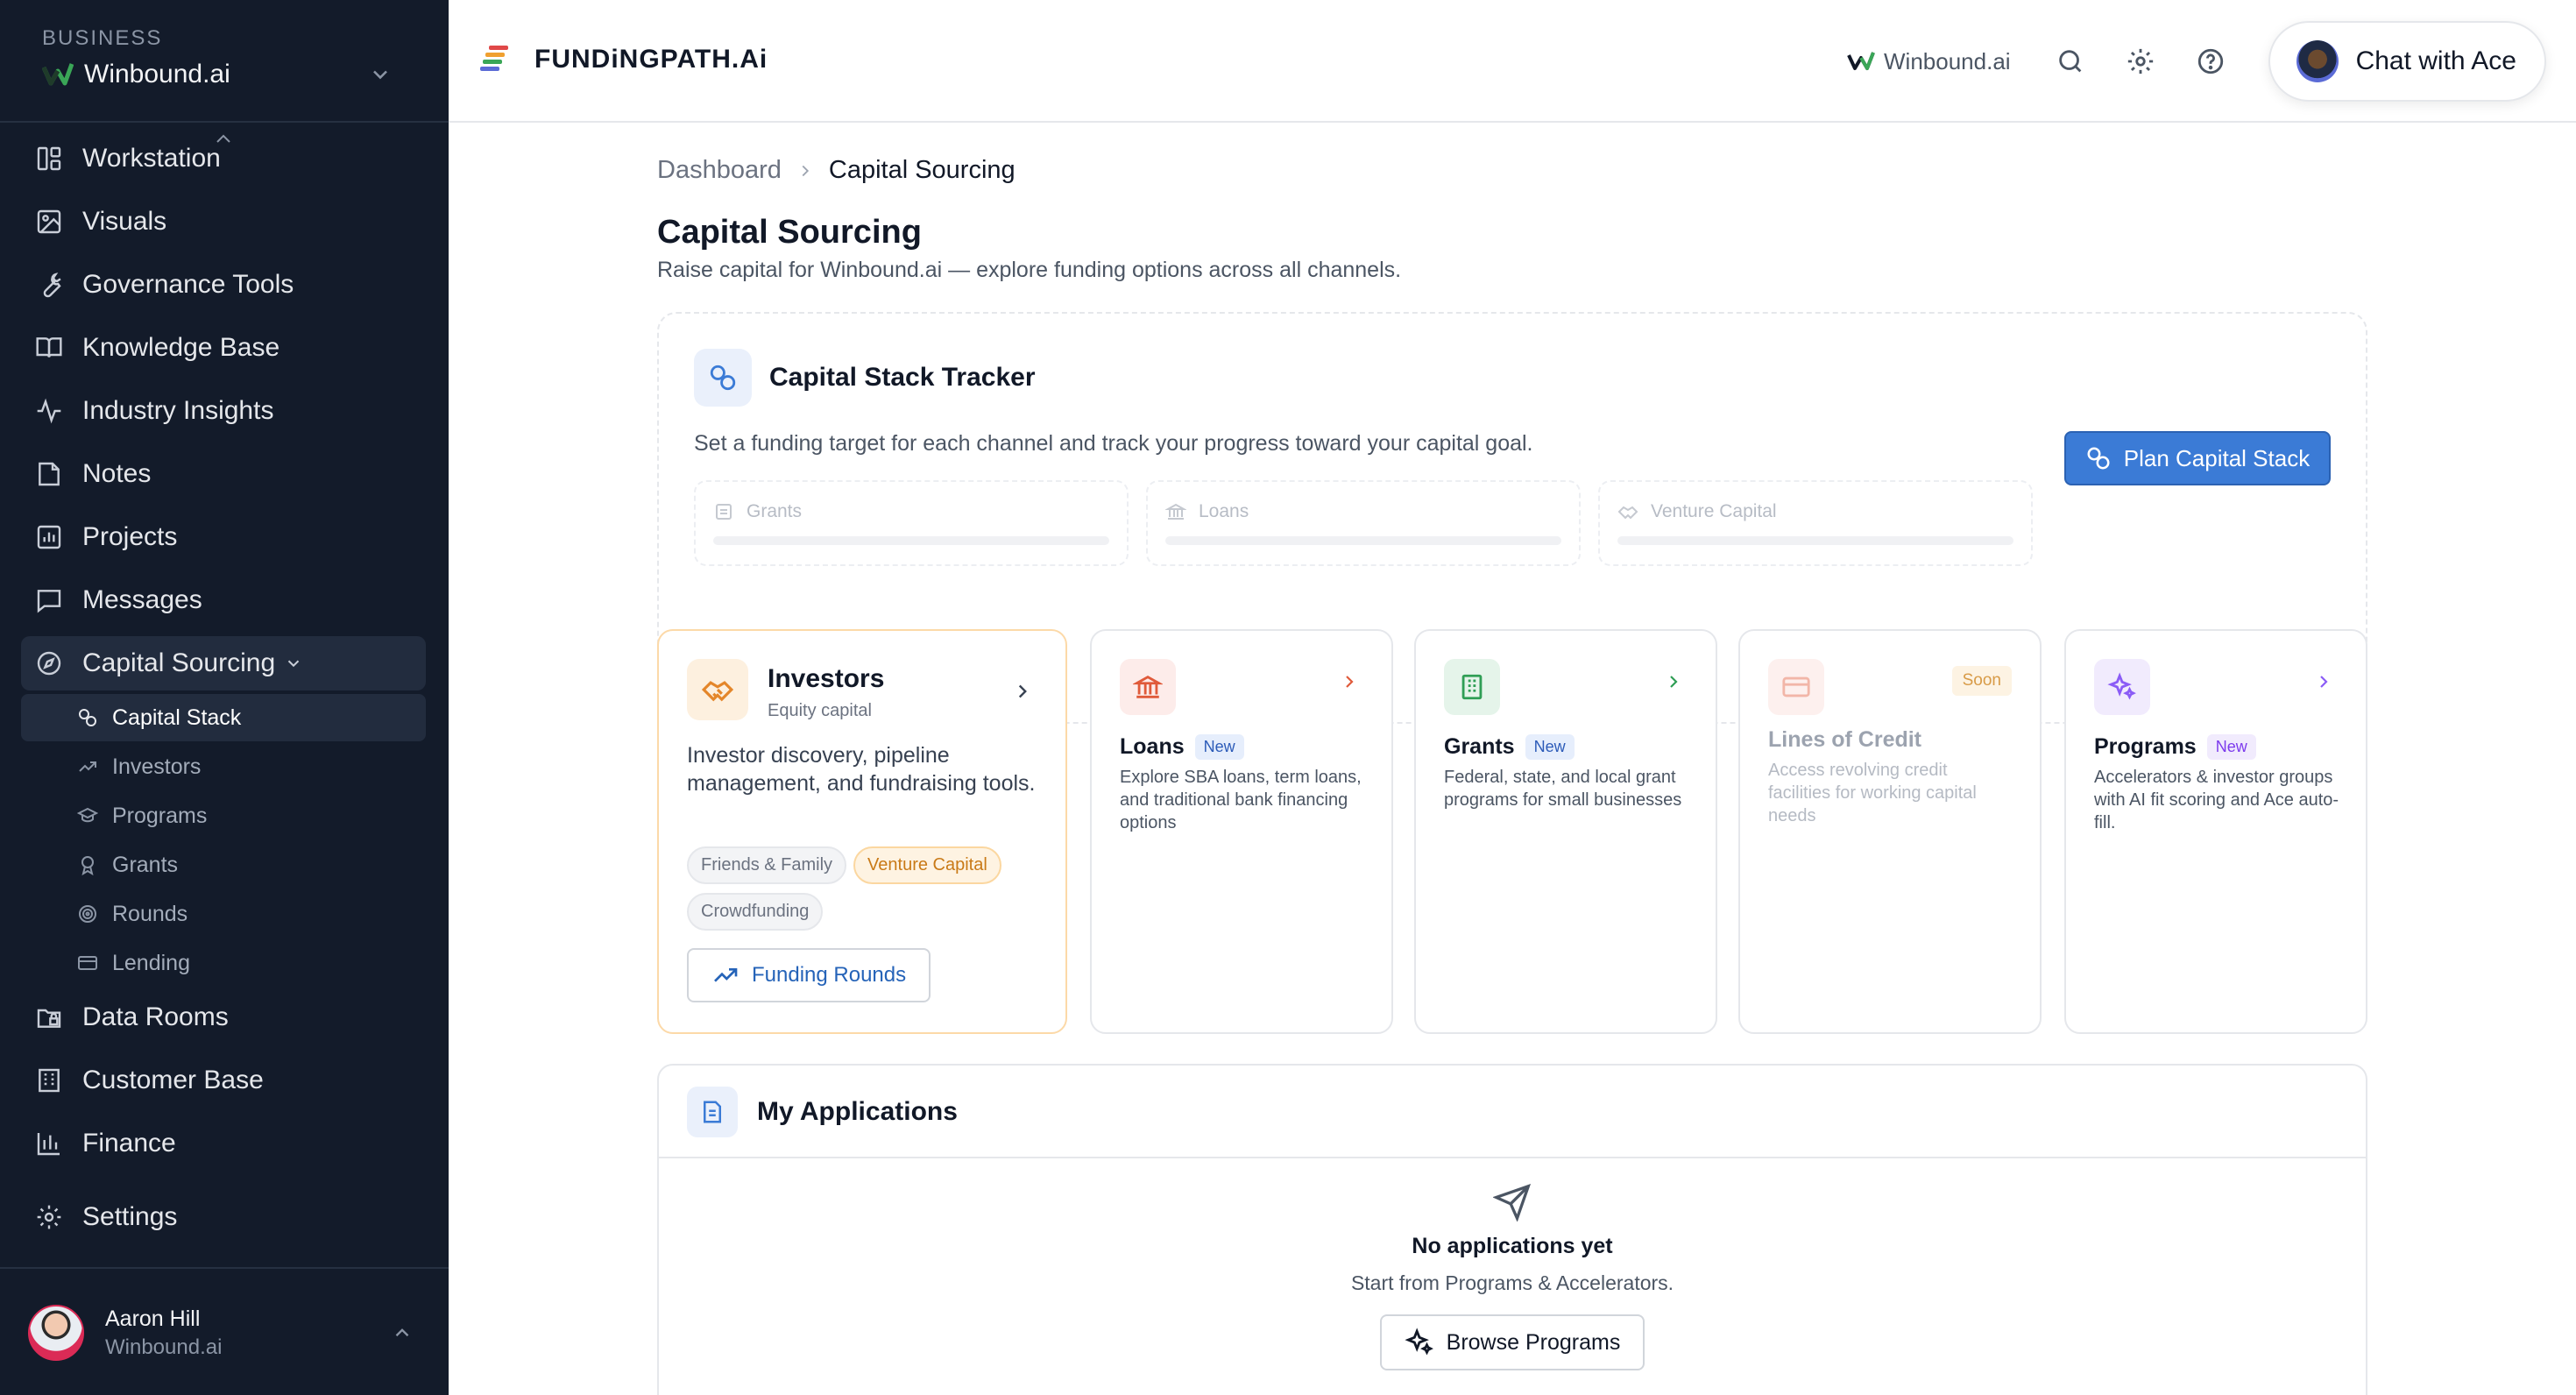  What do you see at coordinates (145, 864) in the screenshot?
I see `sidebar-subitem-label: Grants` at bounding box center [145, 864].